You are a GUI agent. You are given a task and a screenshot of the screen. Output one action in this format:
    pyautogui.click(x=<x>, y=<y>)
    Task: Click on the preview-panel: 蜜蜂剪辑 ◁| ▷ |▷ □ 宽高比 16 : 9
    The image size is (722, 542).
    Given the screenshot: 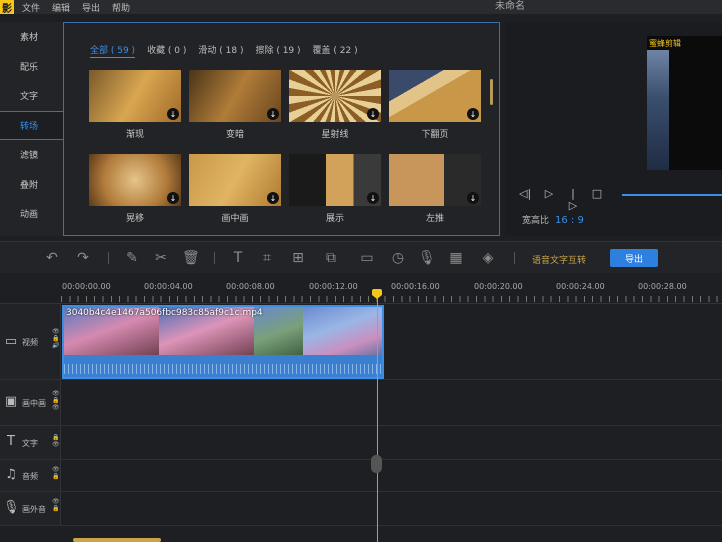 What is the action you would take?
    pyautogui.click(x=613, y=129)
    